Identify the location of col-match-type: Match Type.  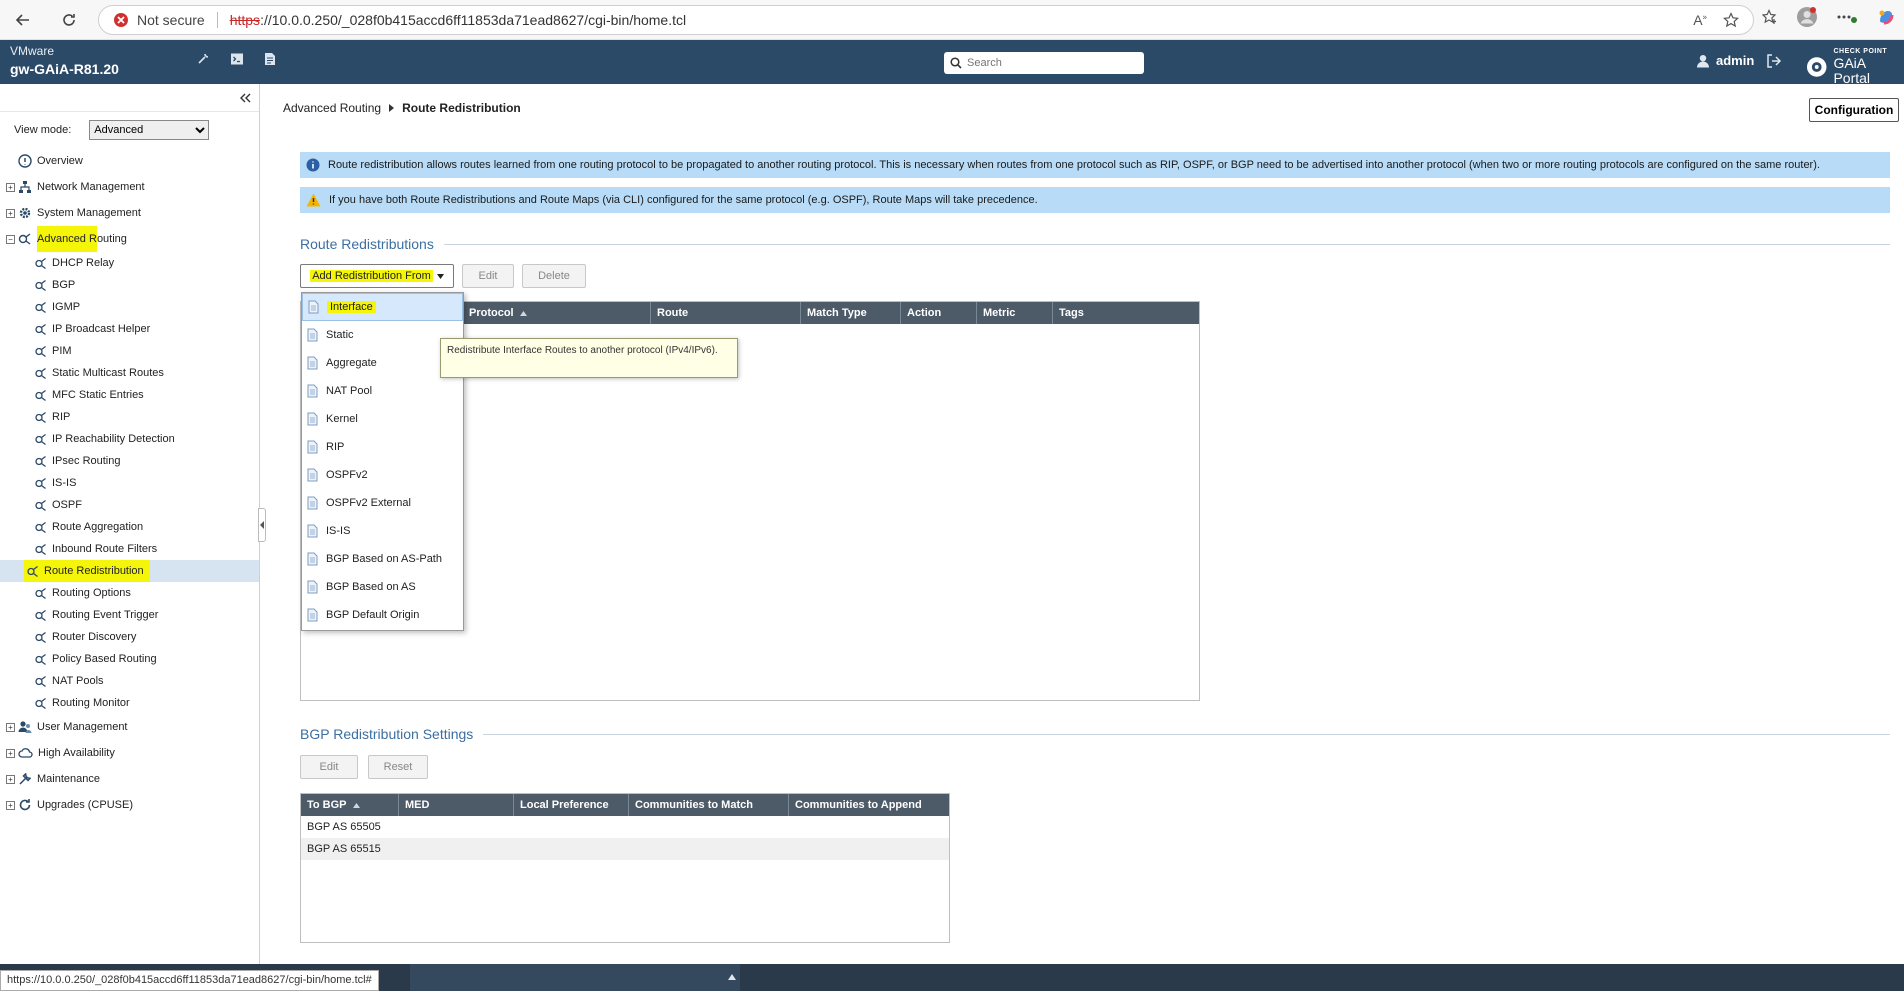
(851, 313).